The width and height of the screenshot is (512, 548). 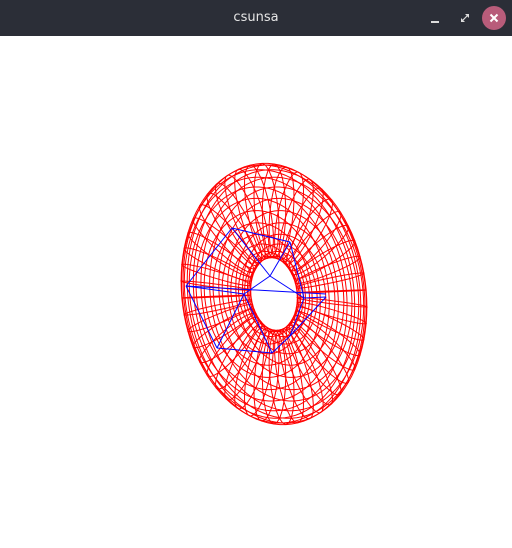 What do you see at coordinates (435, 18) in the screenshot?
I see `minimize-button` at bounding box center [435, 18].